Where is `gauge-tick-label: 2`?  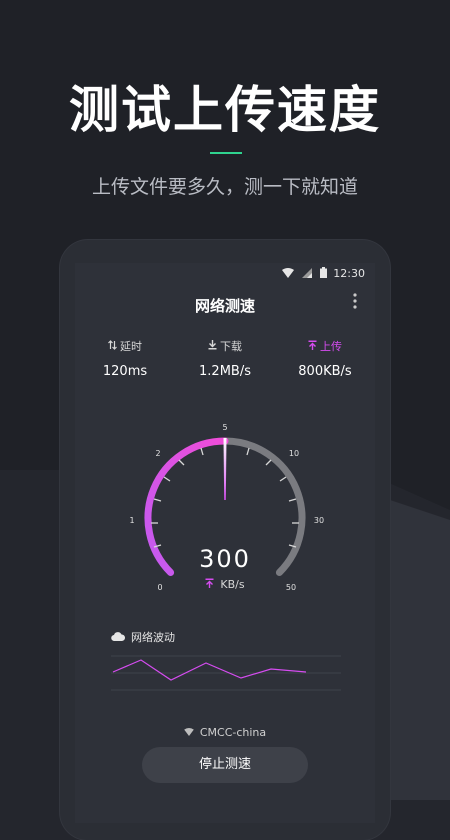
gauge-tick-label: 2 is located at coordinates (157, 453).